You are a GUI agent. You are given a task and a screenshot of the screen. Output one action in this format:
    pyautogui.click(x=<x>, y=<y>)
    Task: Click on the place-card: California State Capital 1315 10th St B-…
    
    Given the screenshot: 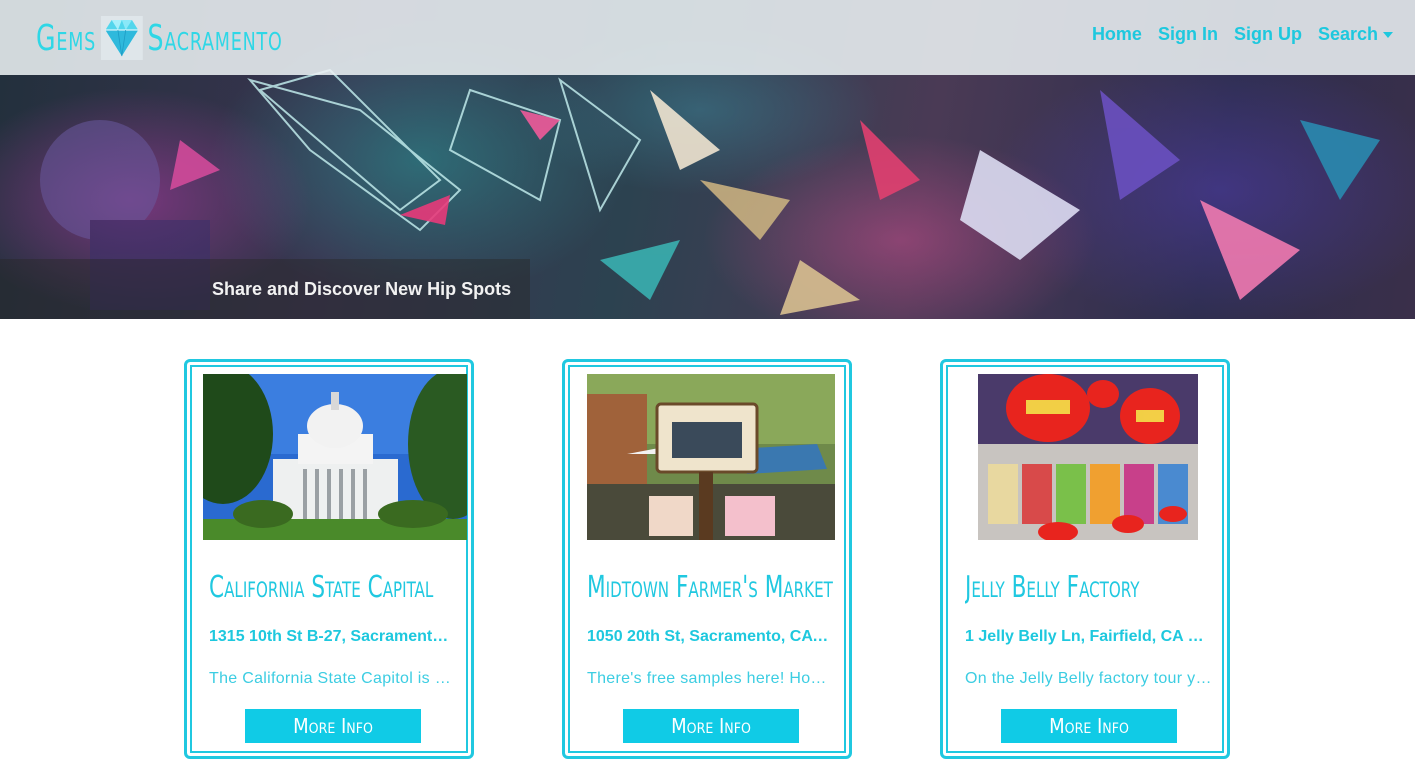 What is the action you would take?
    pyautogui.click(x=329, y=559)
    